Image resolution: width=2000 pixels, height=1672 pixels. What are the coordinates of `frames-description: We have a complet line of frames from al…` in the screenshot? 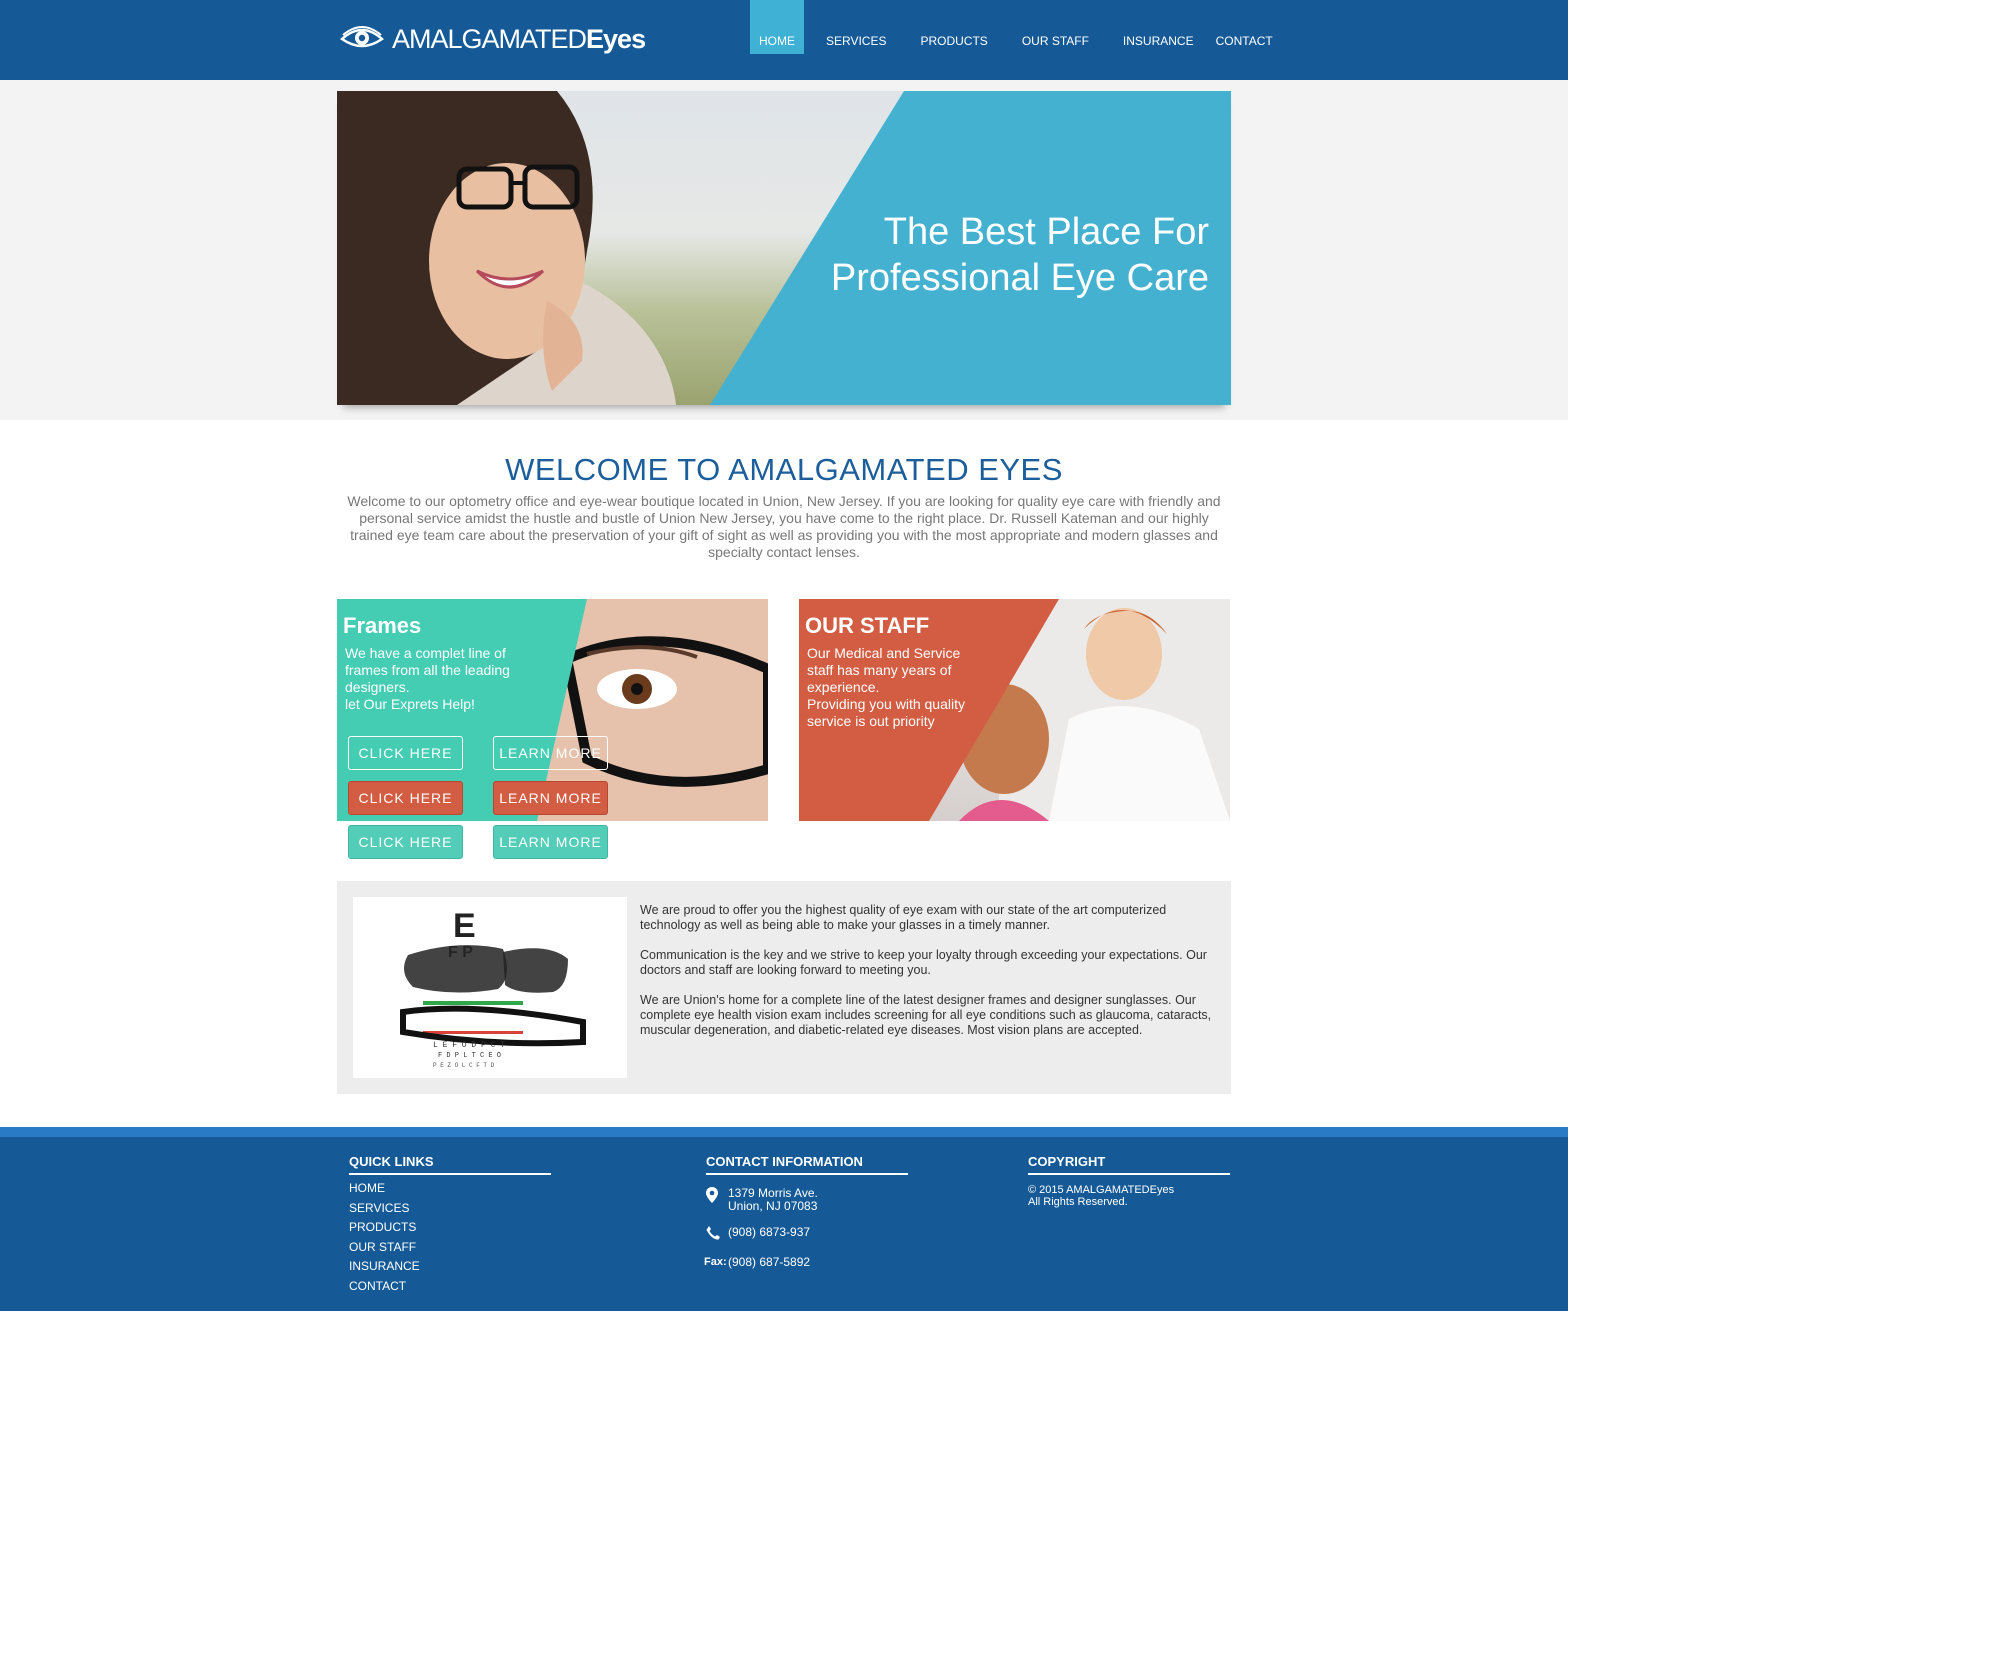 It's located at (427, 678).